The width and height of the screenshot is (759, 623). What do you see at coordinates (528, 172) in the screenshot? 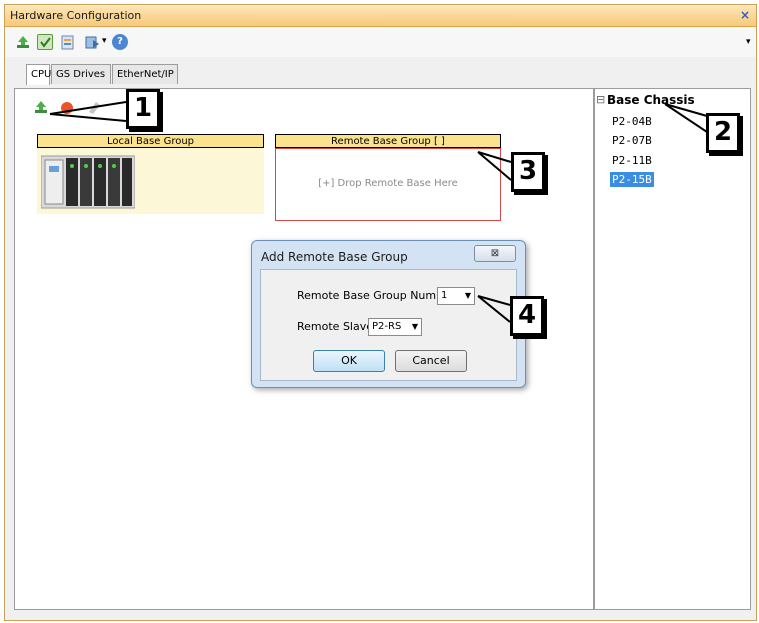
I see `callout-3: 3` at bounding box center [528, 172].